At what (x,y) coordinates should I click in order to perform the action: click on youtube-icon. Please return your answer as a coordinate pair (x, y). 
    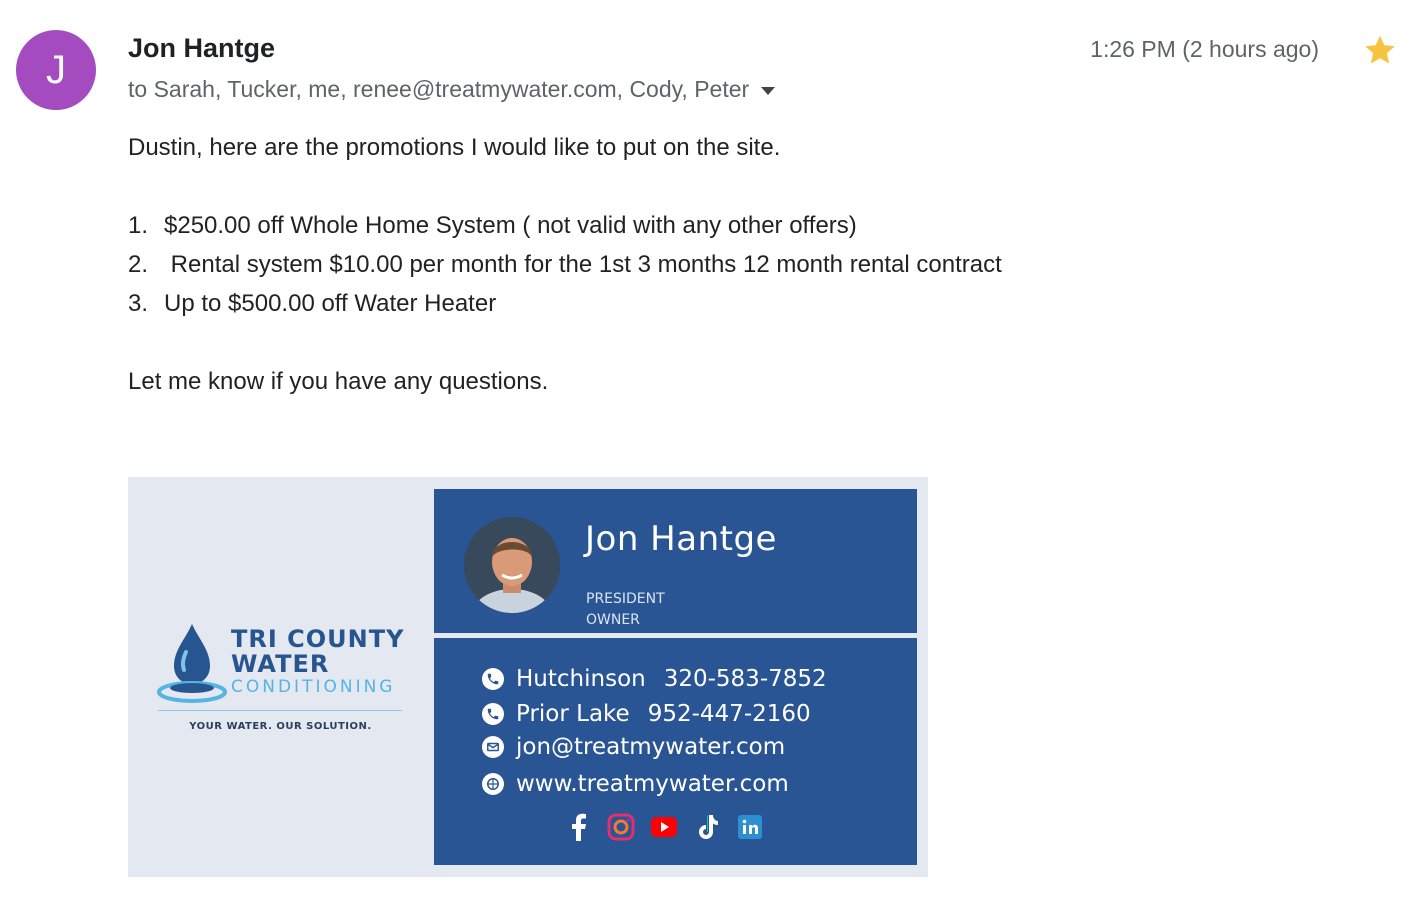
    Looking at the image, I should click on (664, 827).